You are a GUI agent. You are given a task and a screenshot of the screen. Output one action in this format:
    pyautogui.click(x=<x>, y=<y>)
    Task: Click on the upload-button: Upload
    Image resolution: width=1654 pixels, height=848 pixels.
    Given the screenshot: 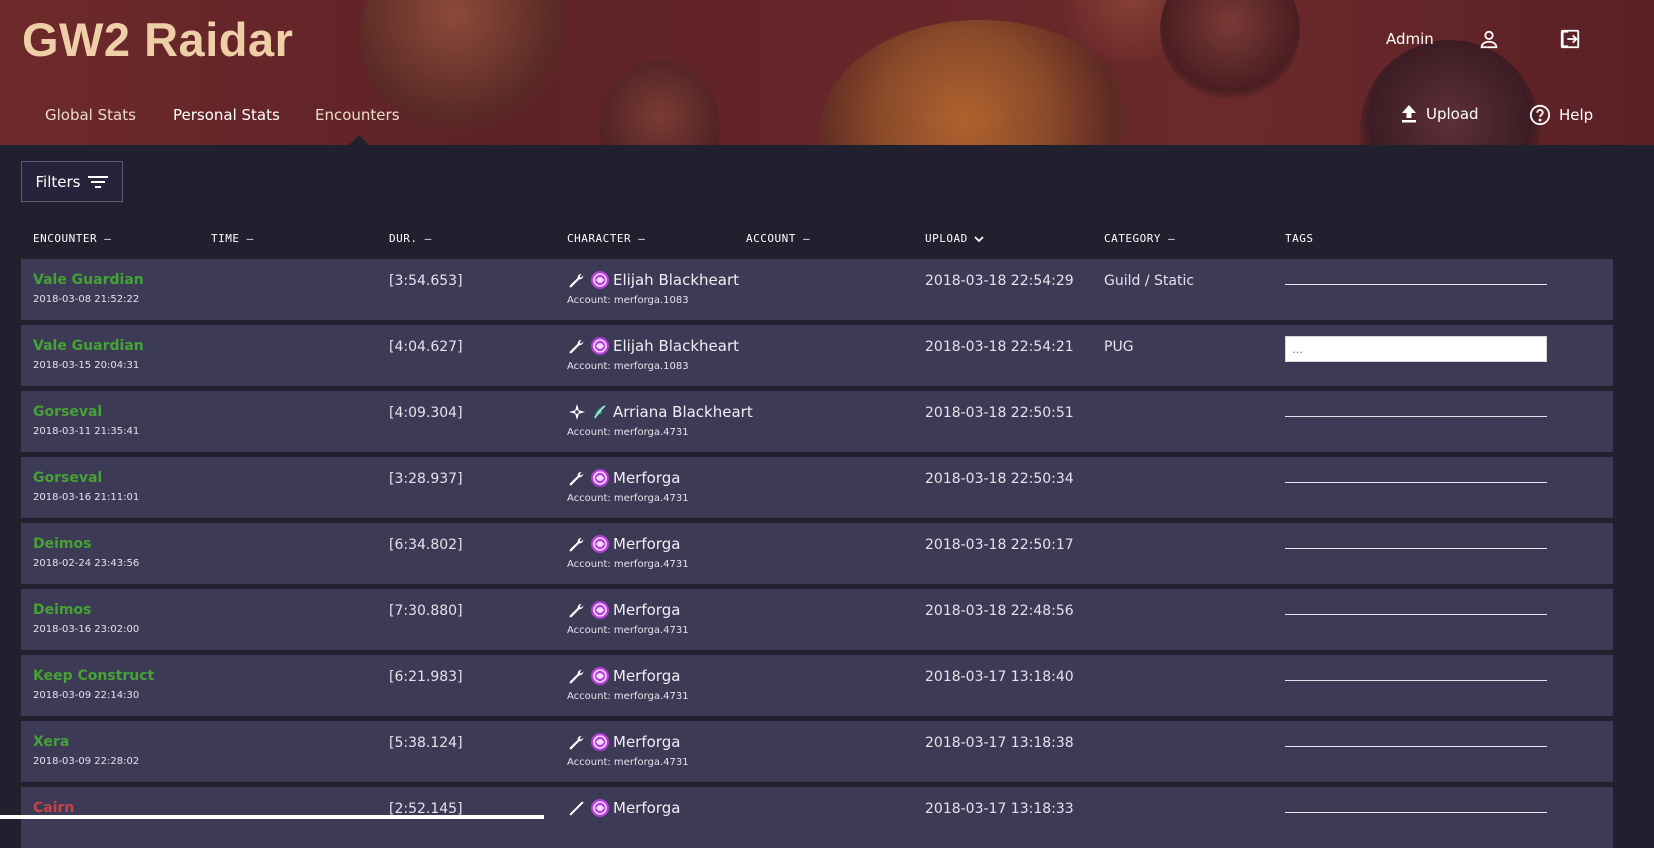 What is the action you would take?
    pyautogui.click(x=1439, y=114)
    